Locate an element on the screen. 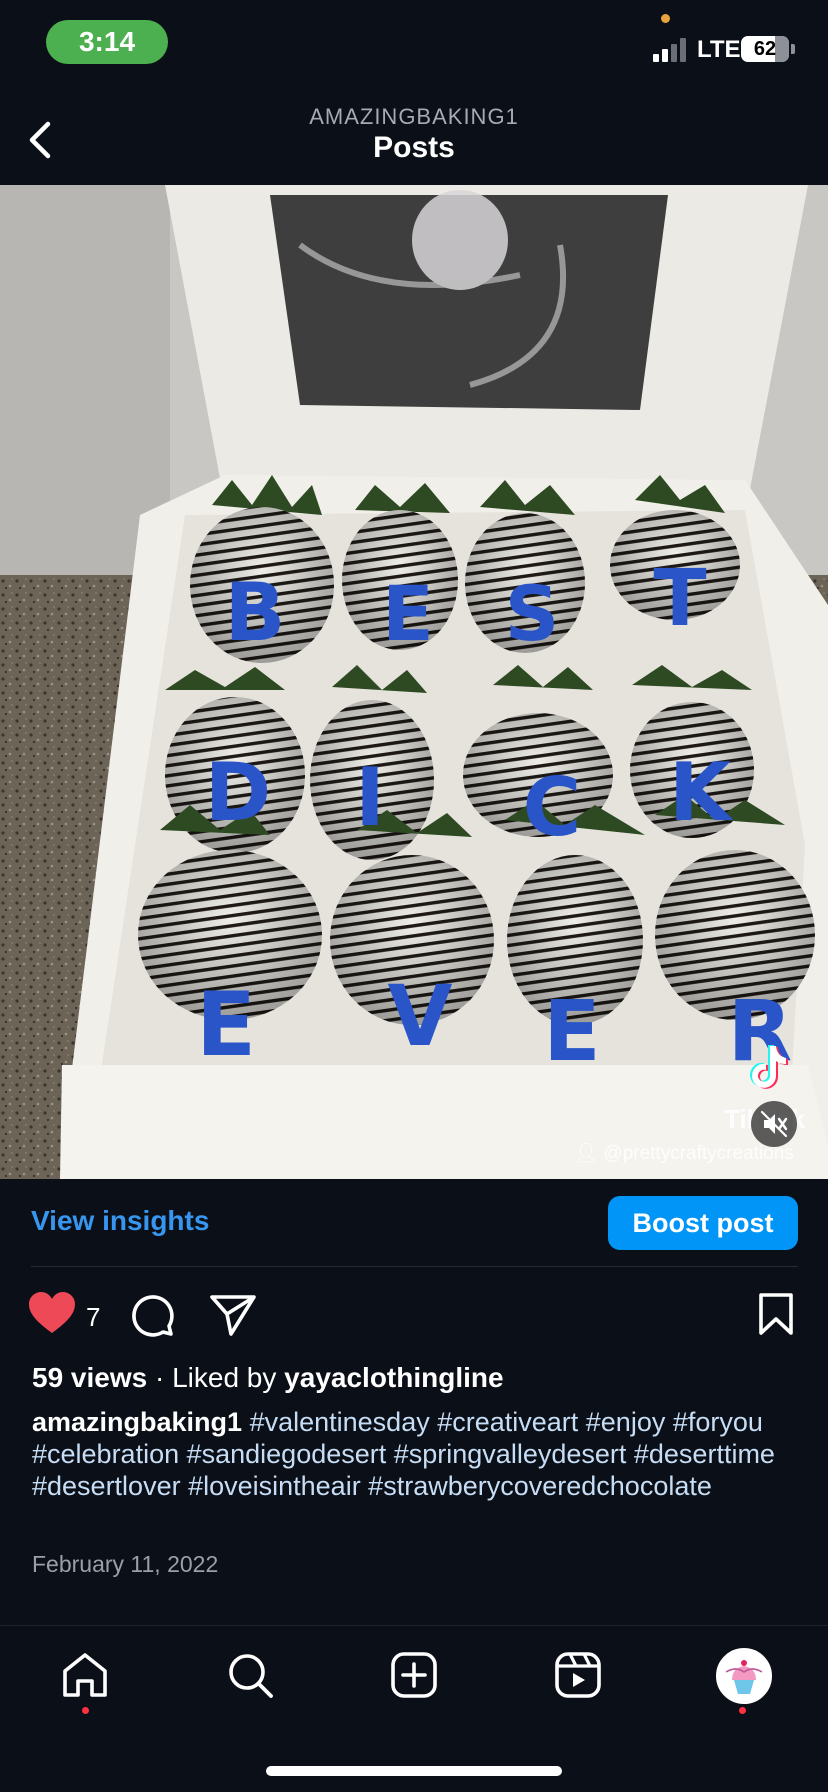 The width and height of the screenshot is (828, 1792). letter-b: B is located at coordinates (255, 612).